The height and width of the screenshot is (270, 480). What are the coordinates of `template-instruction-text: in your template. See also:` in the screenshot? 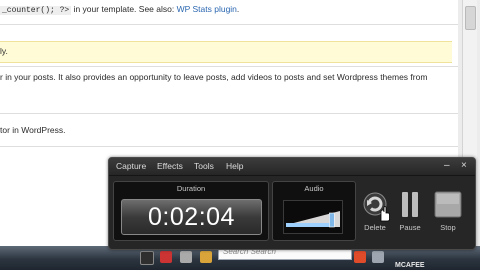 It's located at (124, 9).